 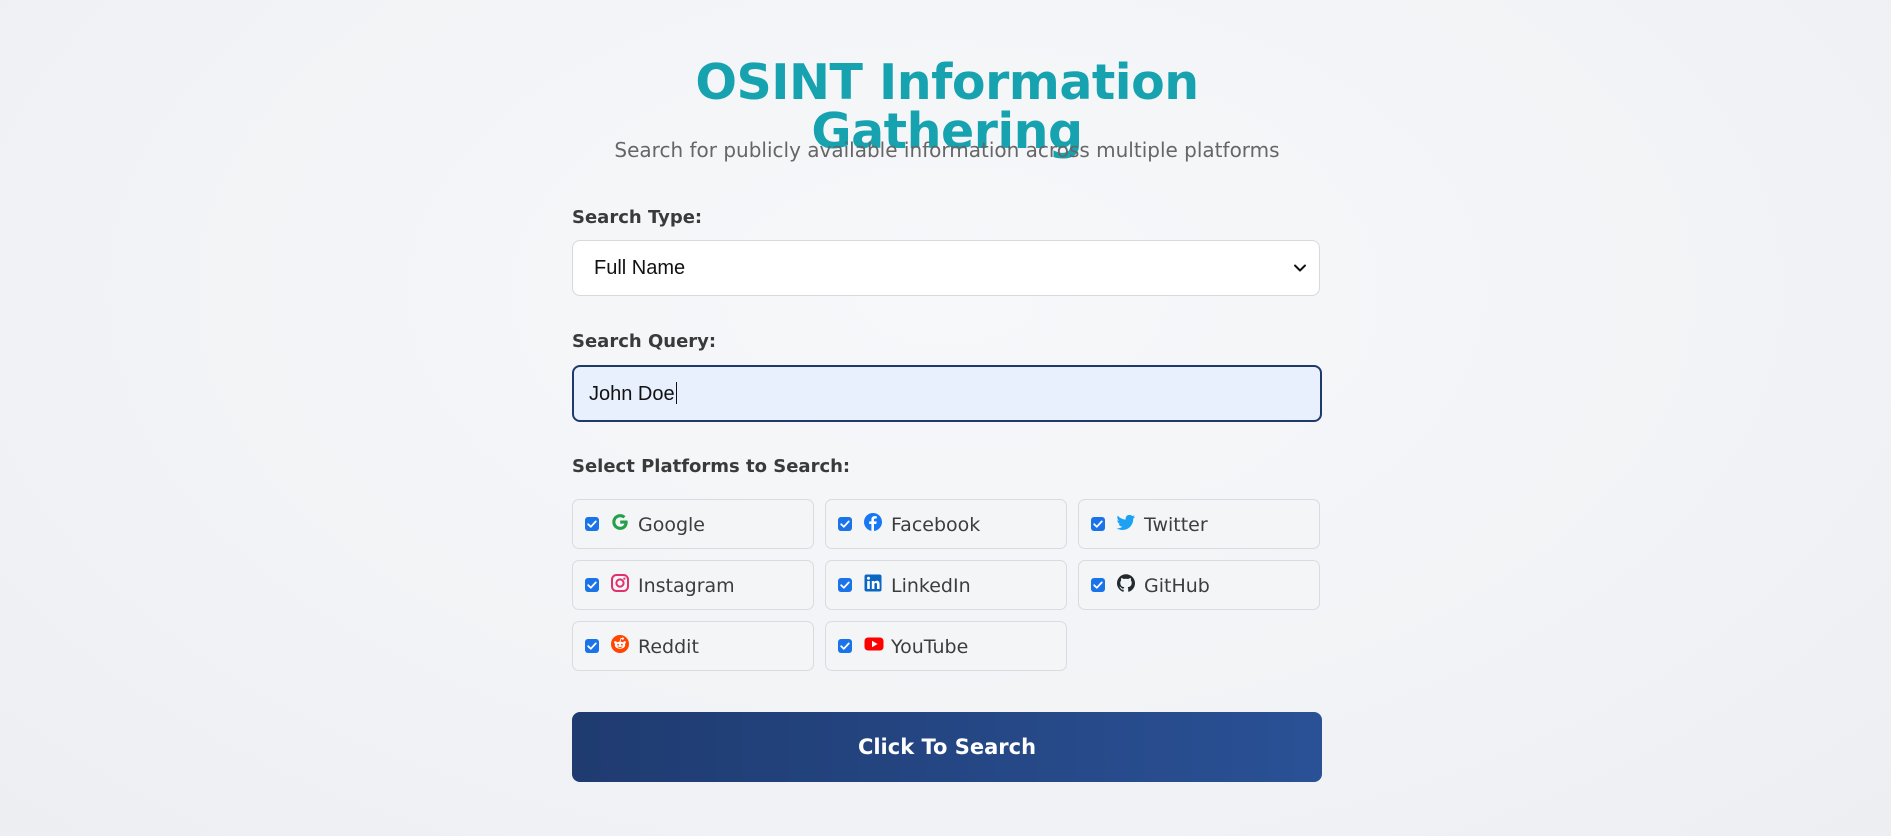 What do you see at coordinates (845, 646) in the screenshot?
I see `youtube-checkbox` at bounding box center [845, 646].